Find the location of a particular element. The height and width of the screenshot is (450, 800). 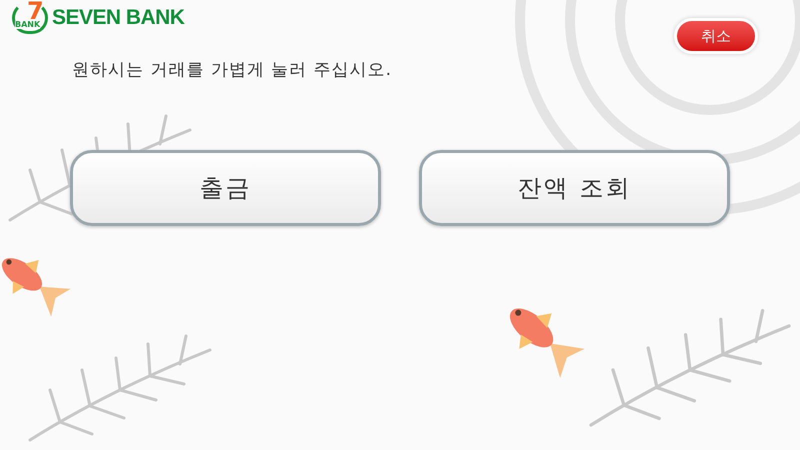

transaction-button: 잔액 조회 is located at coordinates (574, 188).